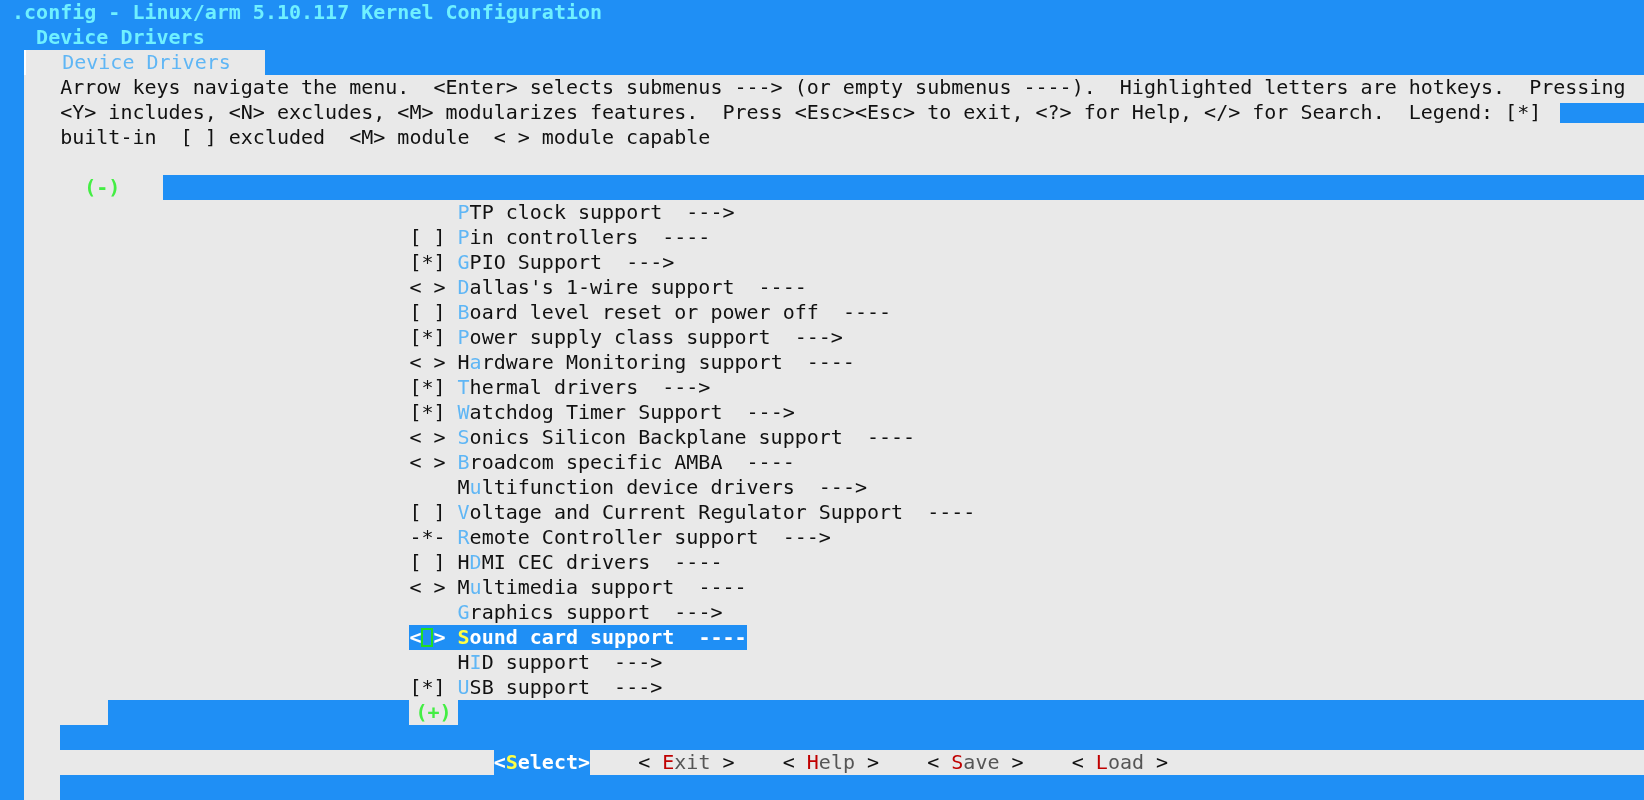  What do you see at coordinates (566, 612) in the screenshot?
I see `menu-item: Graphics support --->` at bounding box center [566, 612].